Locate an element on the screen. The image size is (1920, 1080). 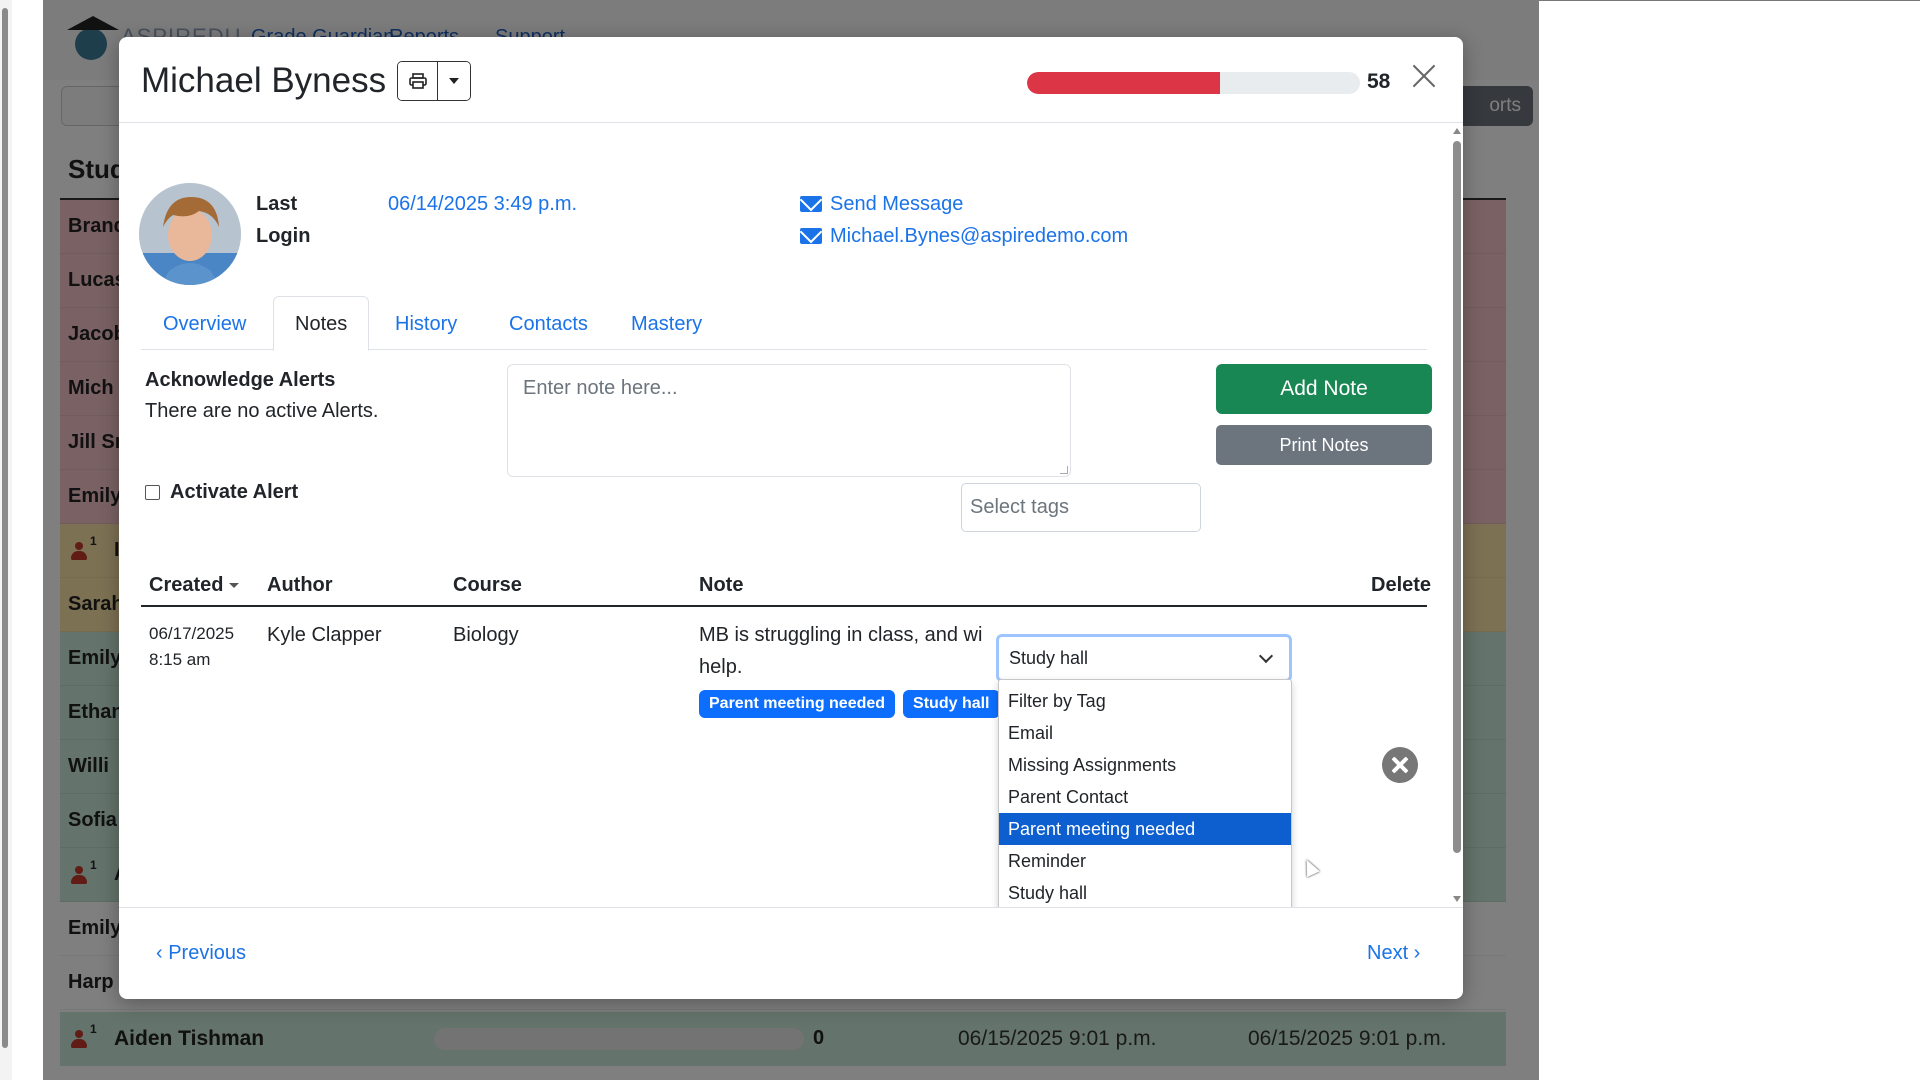
tab-history: History is located at coordinates (426, 323).